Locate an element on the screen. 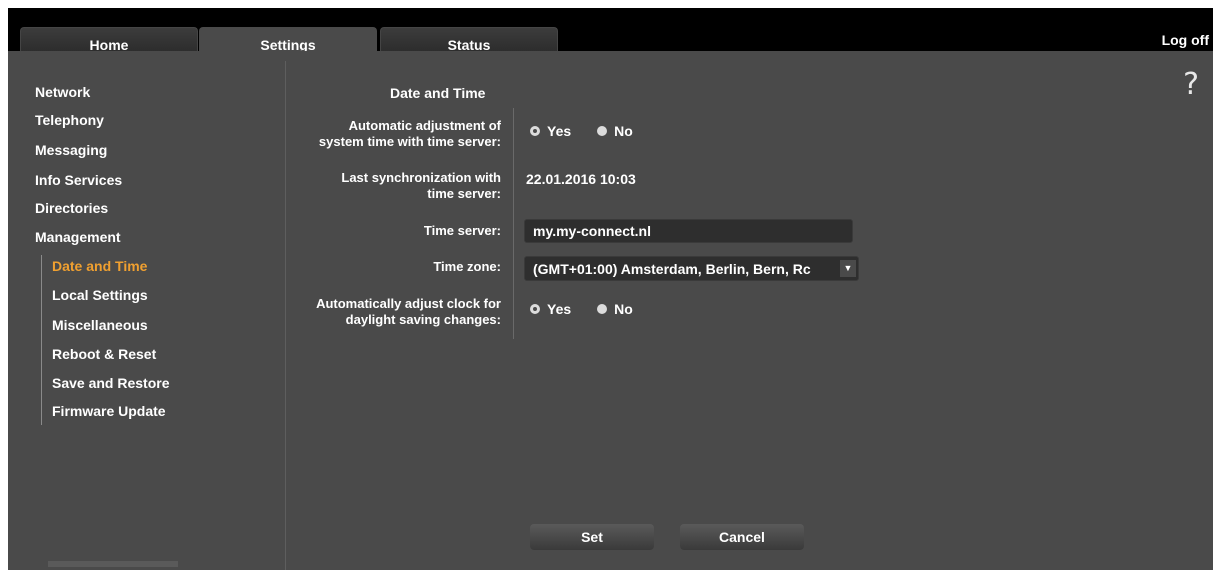  form-divider is located at coordinates (513, 223).